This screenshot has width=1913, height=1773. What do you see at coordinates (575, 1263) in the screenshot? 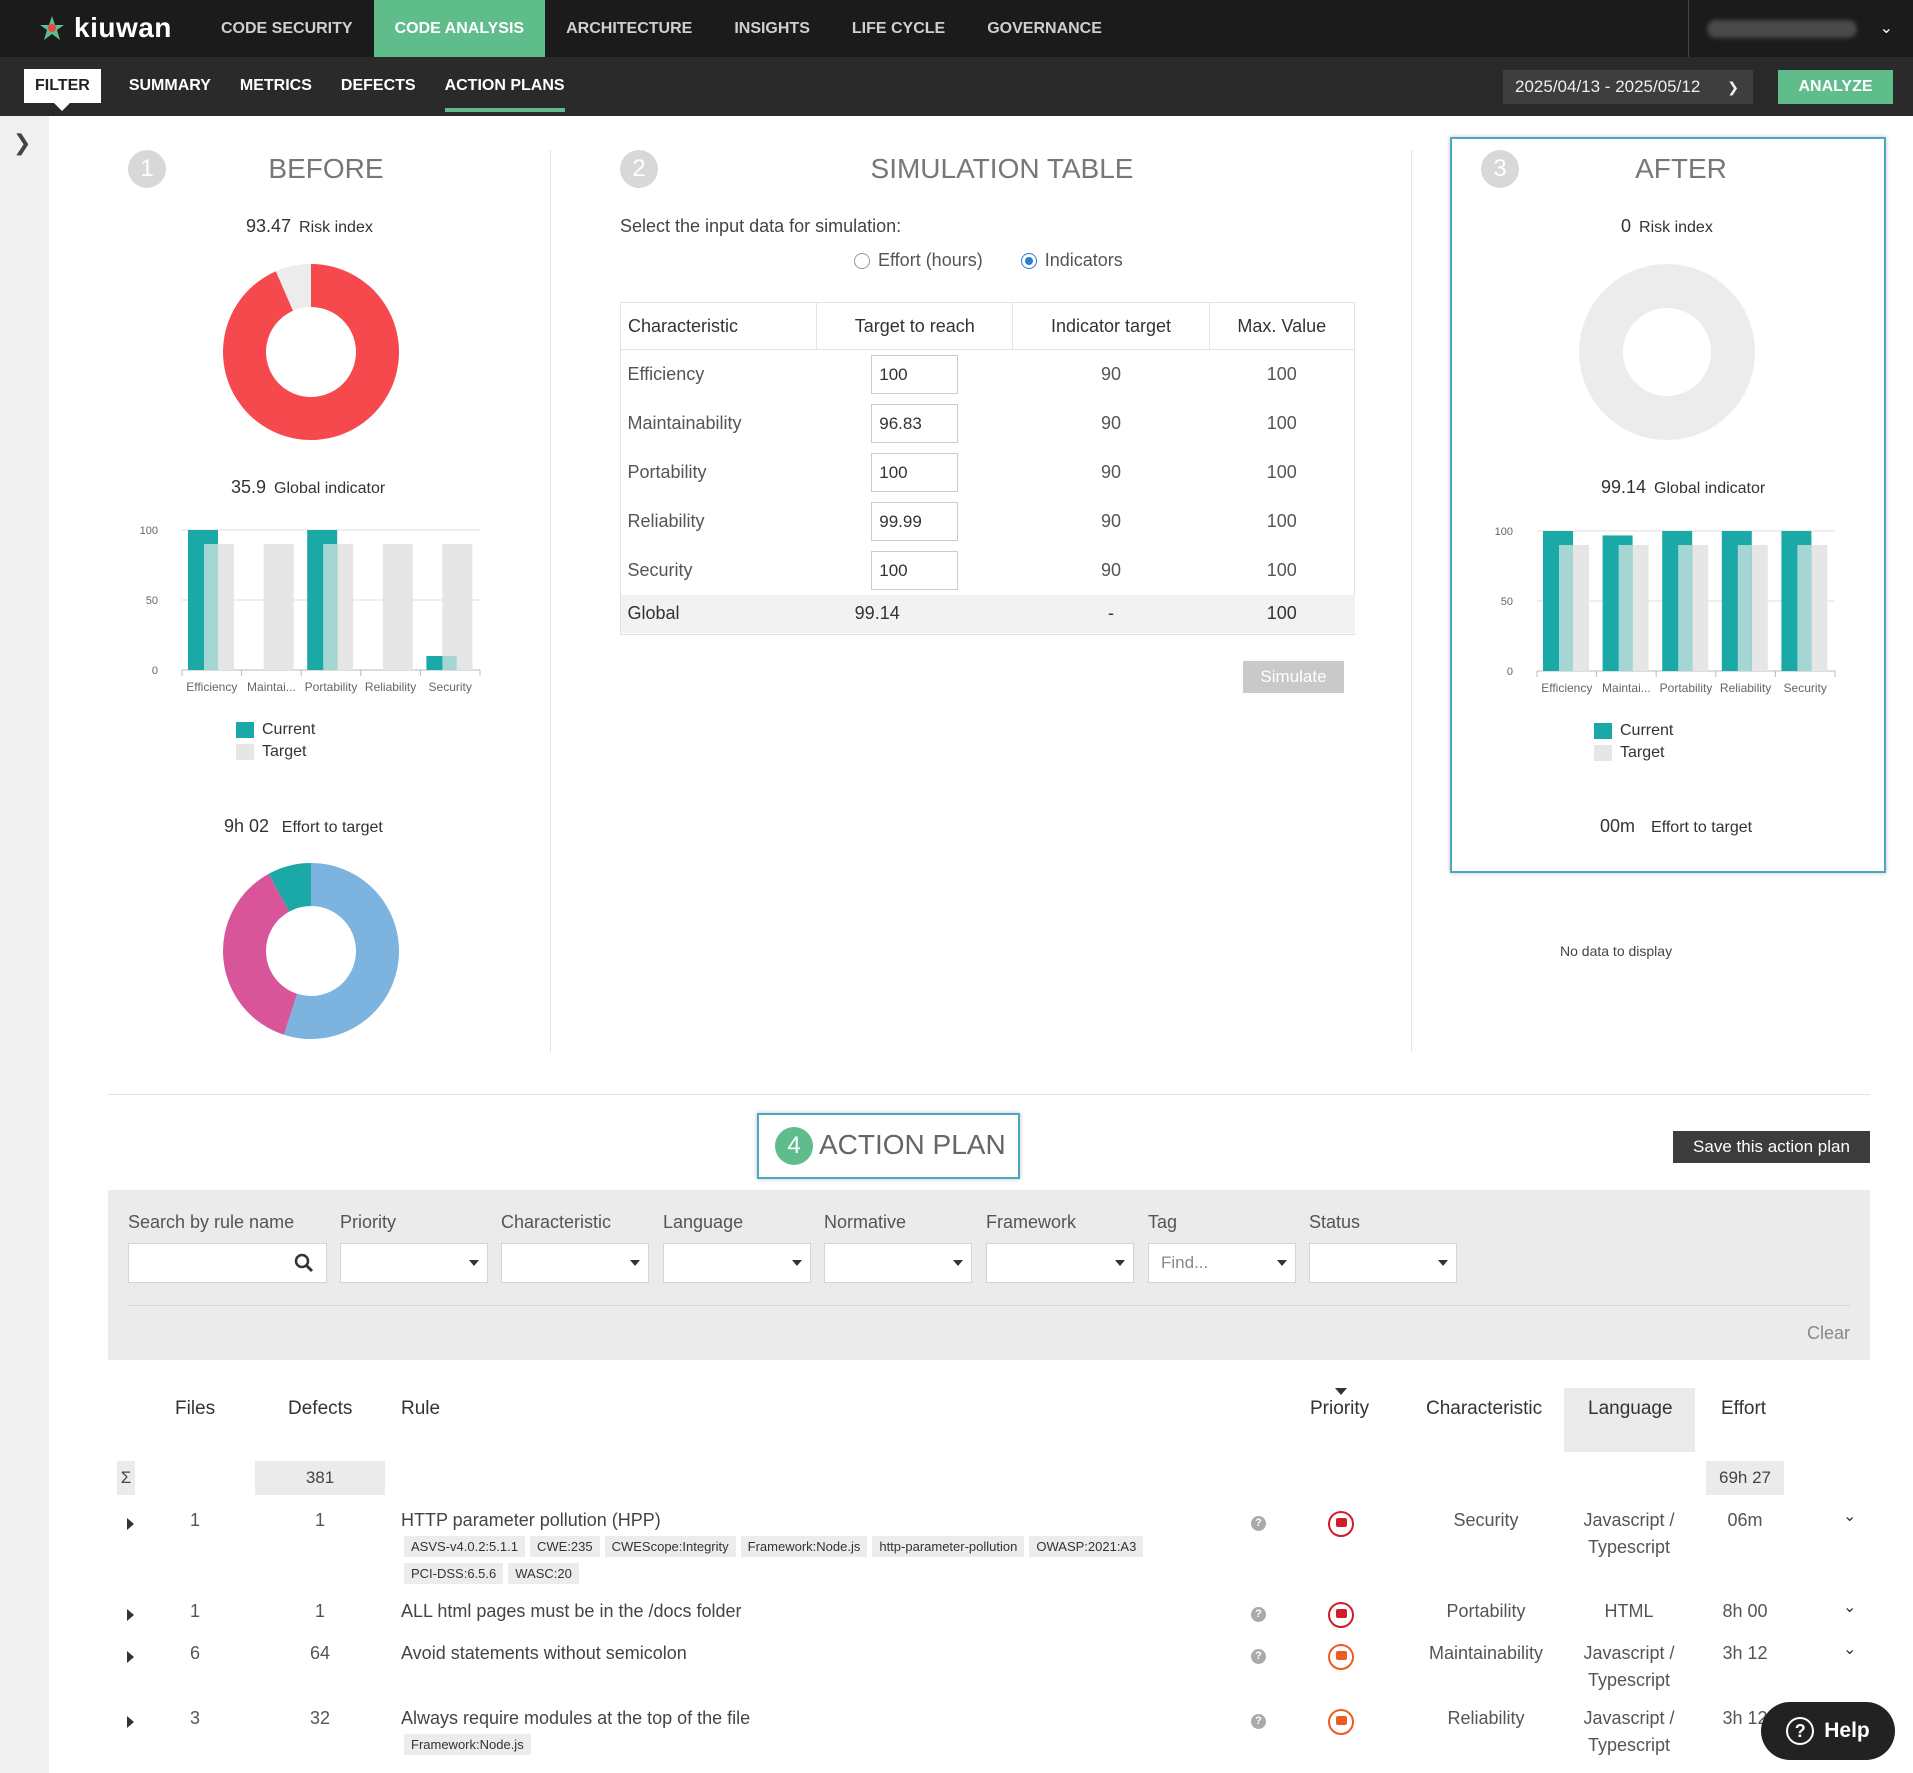
I see `characteristic-select` at bounding box center [575, 1263].